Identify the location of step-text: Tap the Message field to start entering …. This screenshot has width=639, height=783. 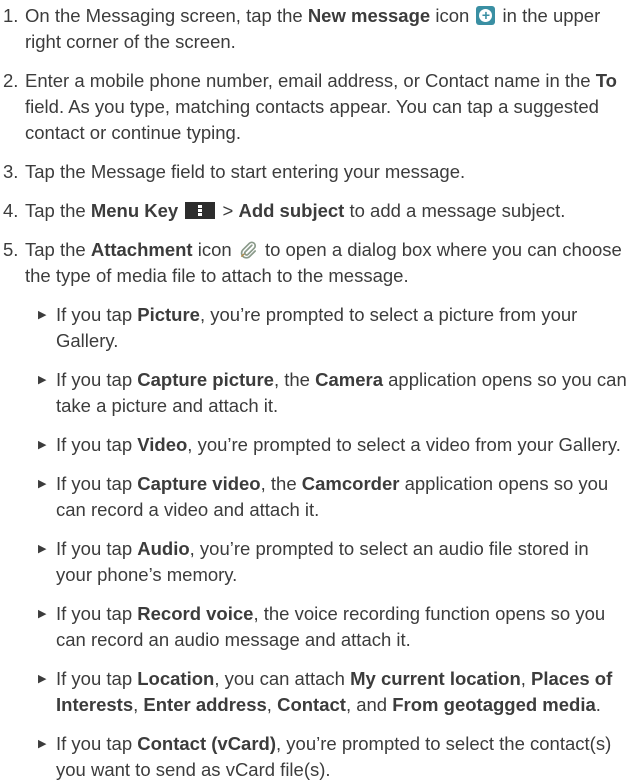
(245, 171).